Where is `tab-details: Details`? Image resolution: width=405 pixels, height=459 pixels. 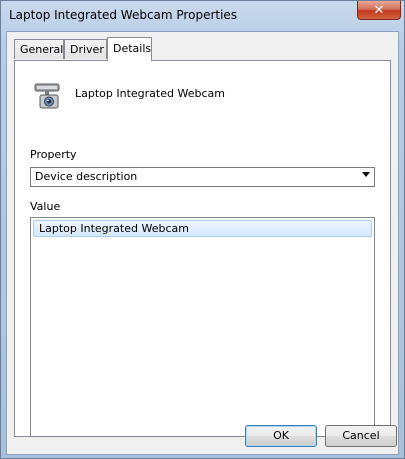 tab-details: Details is located at coordinates (129, 49).